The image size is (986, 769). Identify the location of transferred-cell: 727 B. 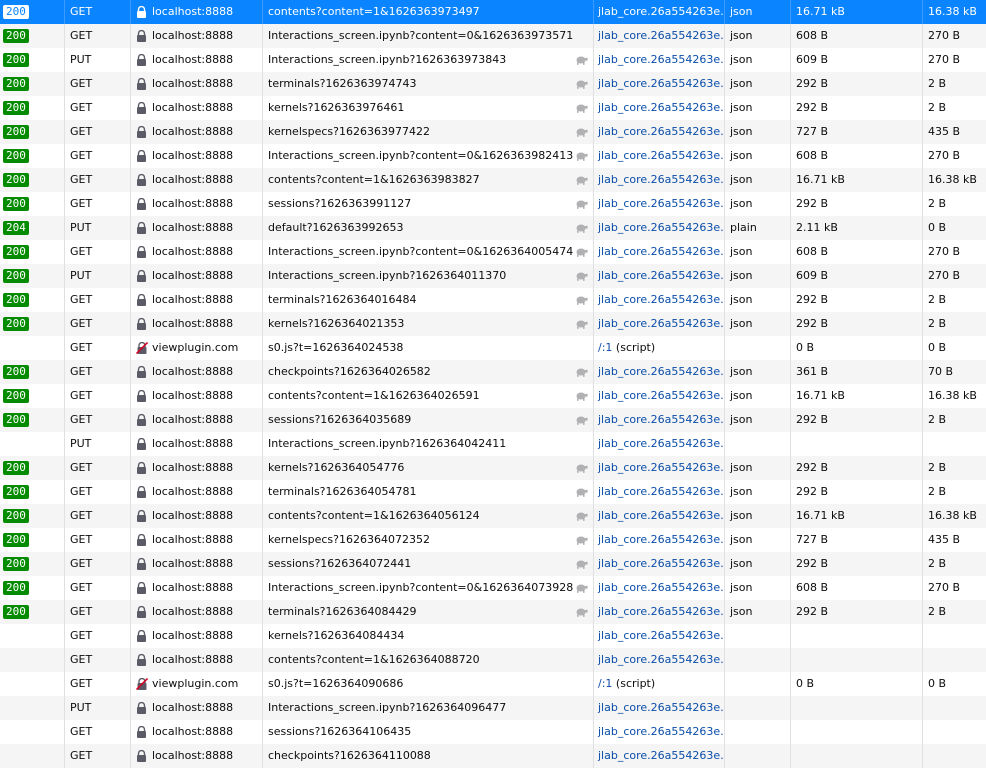
(812, 539).